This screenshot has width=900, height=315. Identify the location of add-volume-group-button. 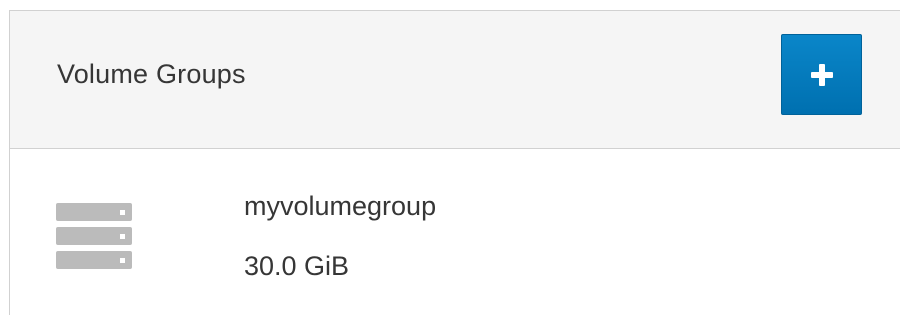
(821, 74).